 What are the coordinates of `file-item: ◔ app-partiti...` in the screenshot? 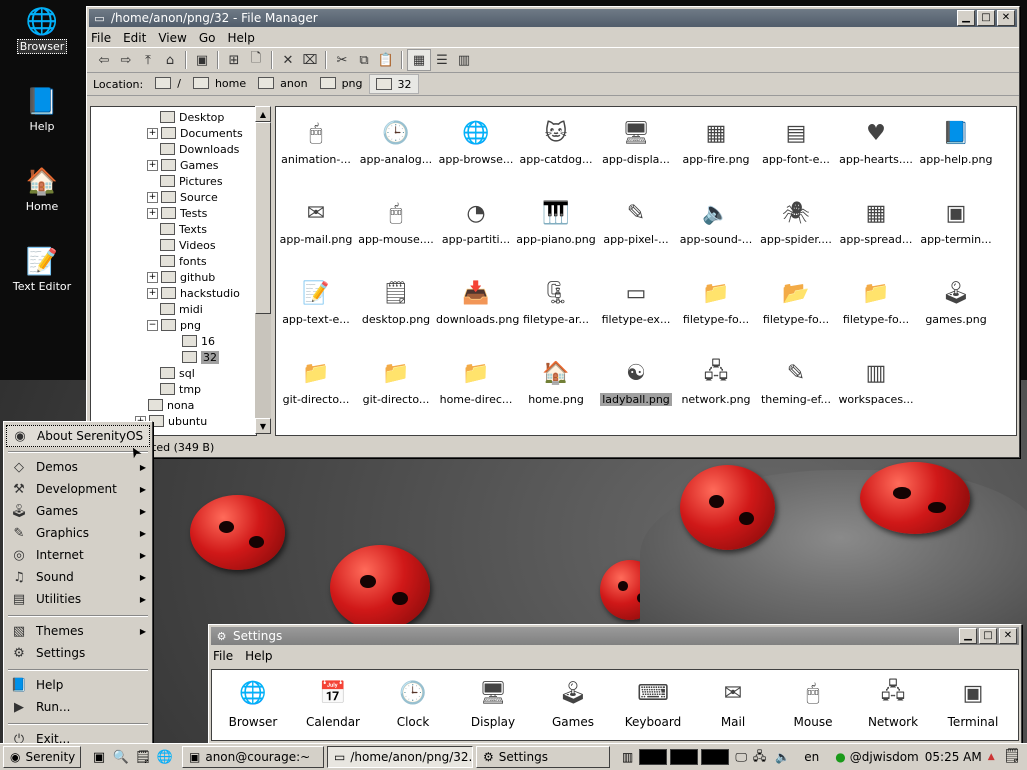 It's located at (476, 227).